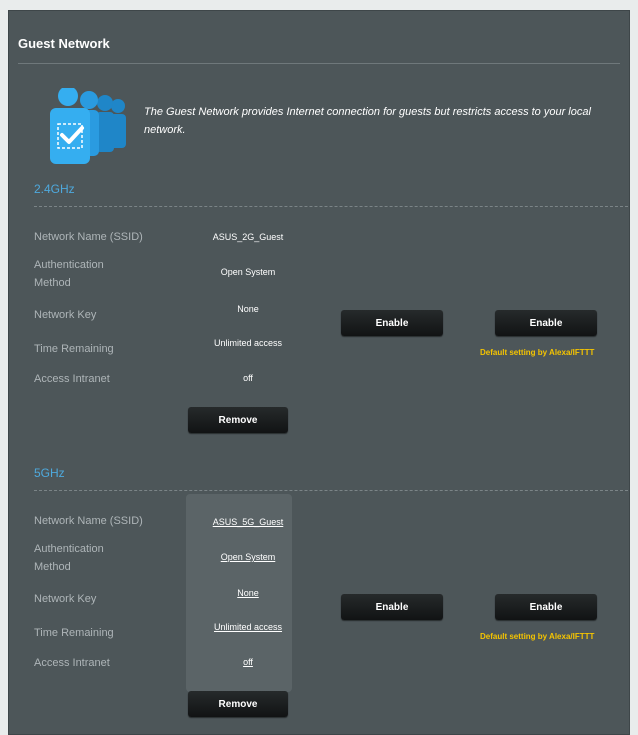 This screenshot has width=638, height=735. Describe the element at coordinates (248, 309) in the screenshot. I see `value-key-2g: None` at that location.